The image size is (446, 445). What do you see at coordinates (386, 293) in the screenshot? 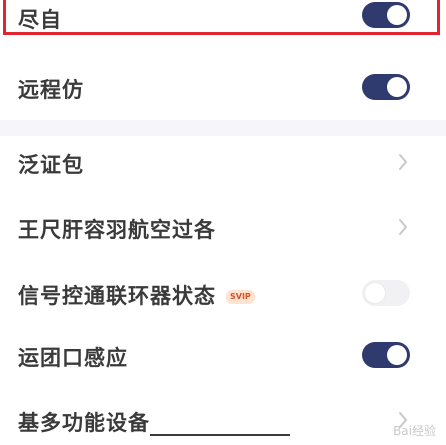
I see `settings-row-4-toggle` at bounding box center [386, 293].